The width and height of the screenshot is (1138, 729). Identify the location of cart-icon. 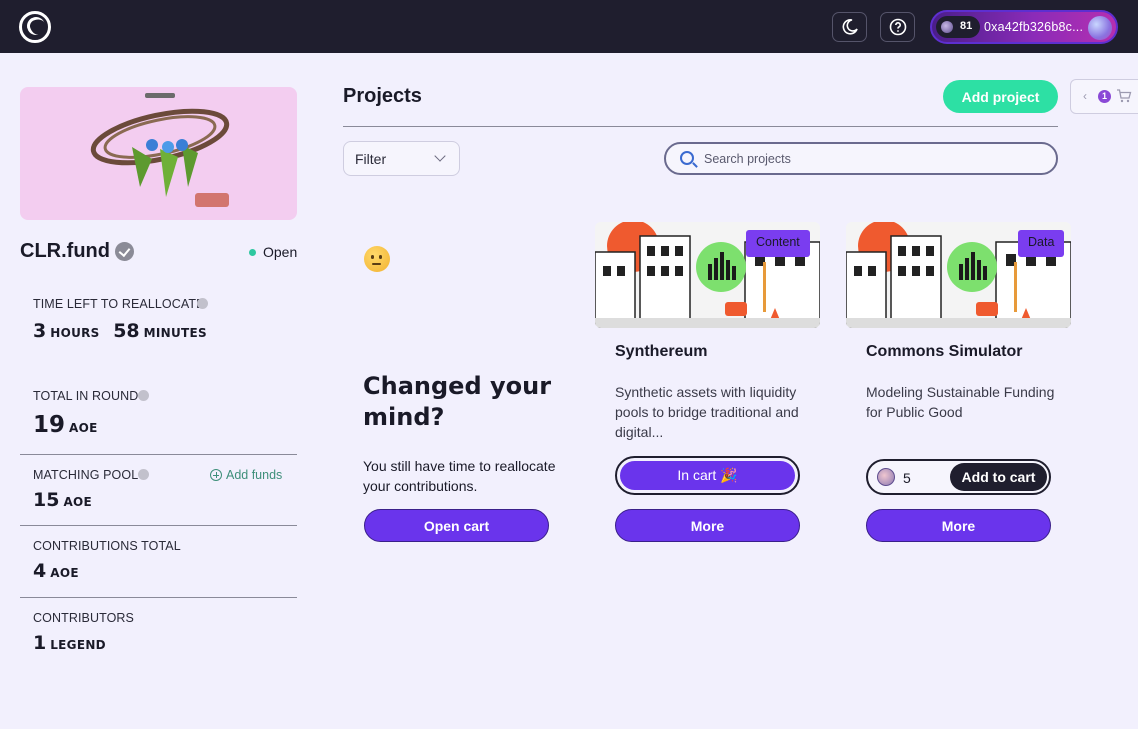
(1124, 96).